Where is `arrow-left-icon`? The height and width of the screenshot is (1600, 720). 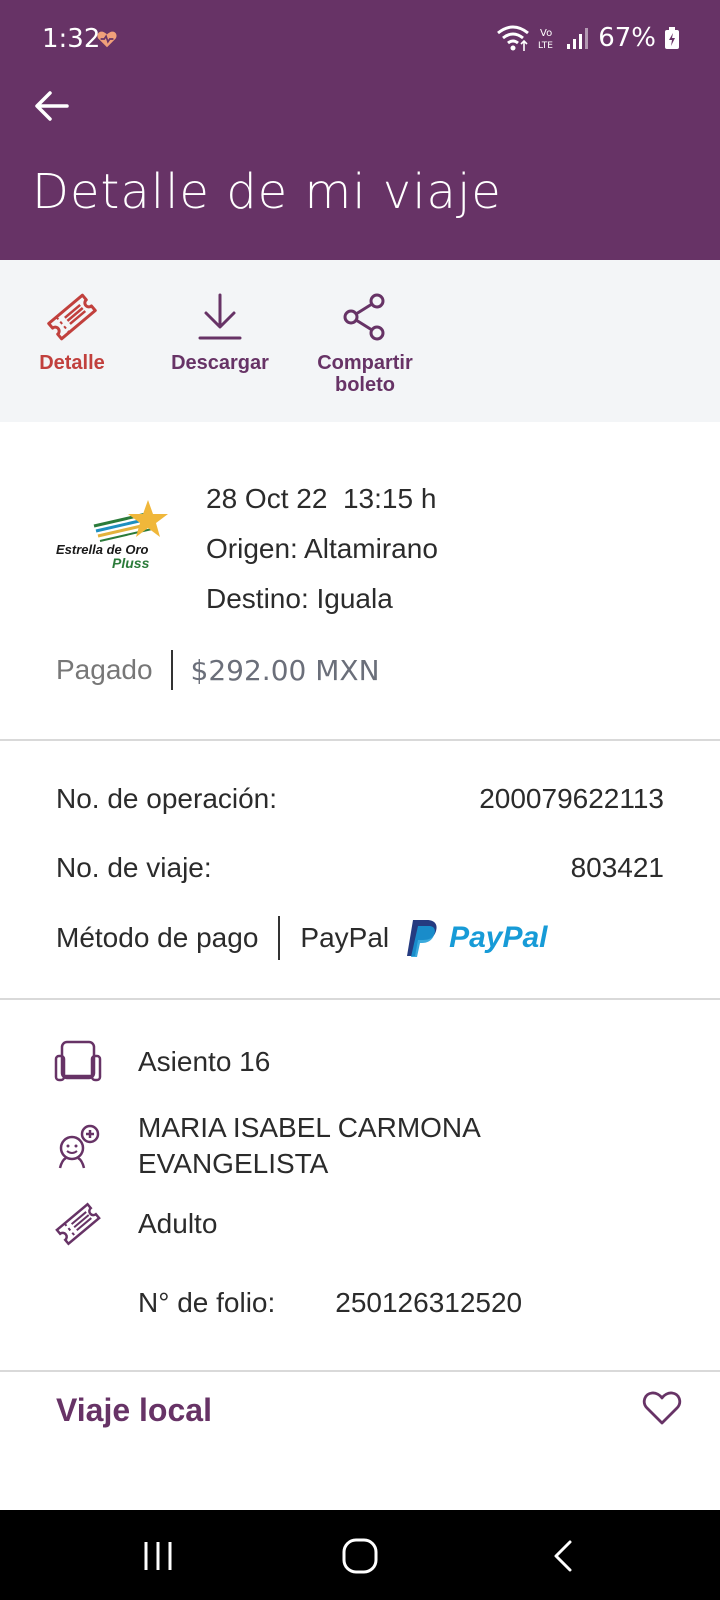 arrow-left-icon is located at coordinates (52, 106).